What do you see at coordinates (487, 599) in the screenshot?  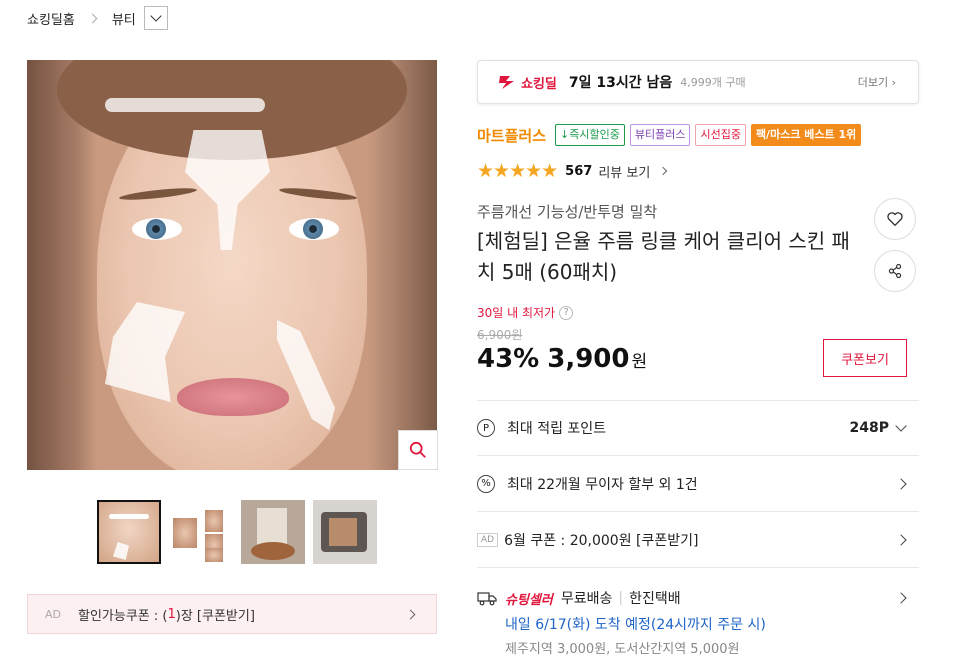 I see `truck-icon` at bounding box center [487, 599].